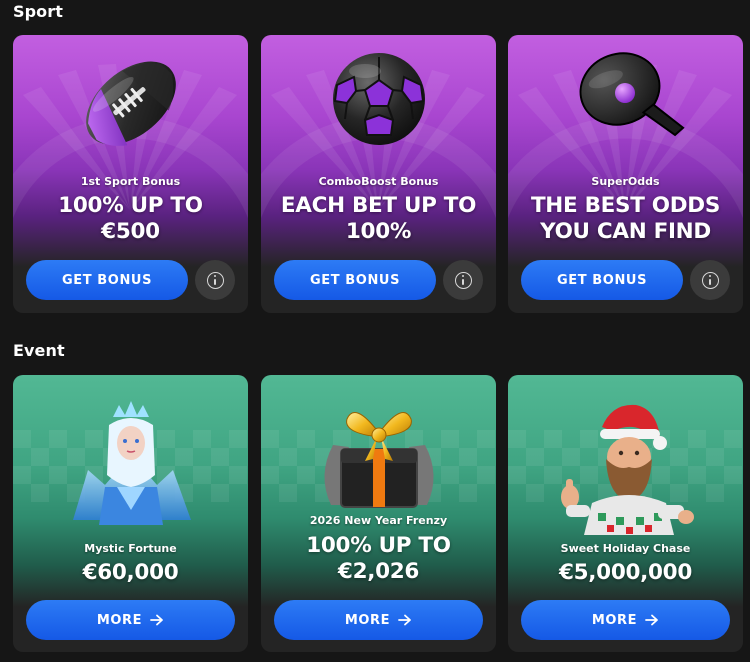 This screenshot has height=662, width=750. I want to click on card-headline: THE BEST ODDS YOU CAN FIND, so click(625, 219).